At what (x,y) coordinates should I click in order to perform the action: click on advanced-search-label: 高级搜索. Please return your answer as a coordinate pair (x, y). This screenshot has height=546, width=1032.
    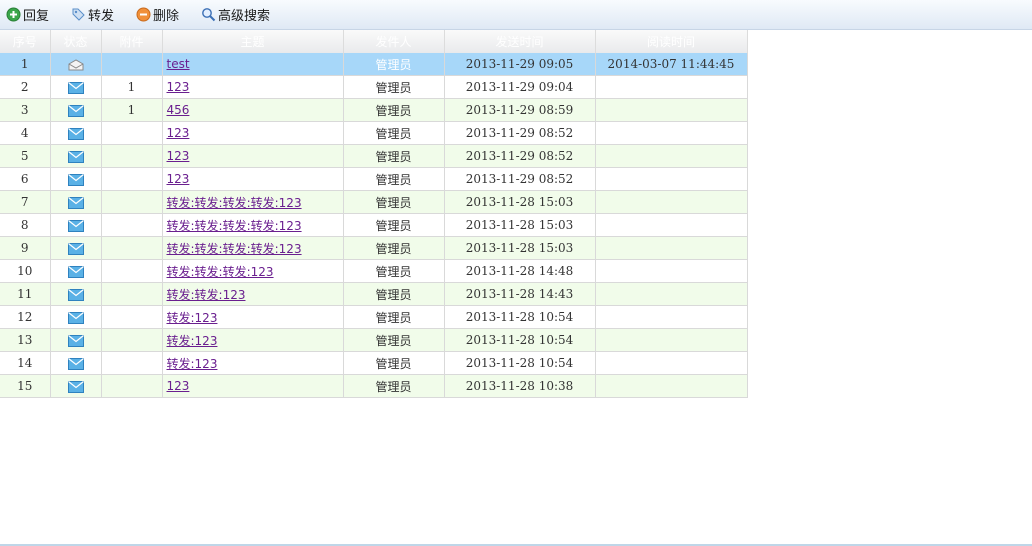
    Looking at the image, I should click on (244, 16).